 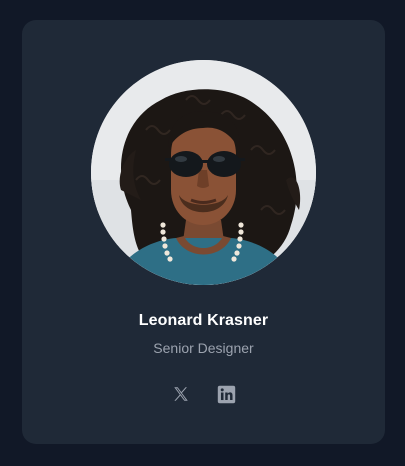 I want to click on profile-role: Senior Designer, so click(x=203, y=348).